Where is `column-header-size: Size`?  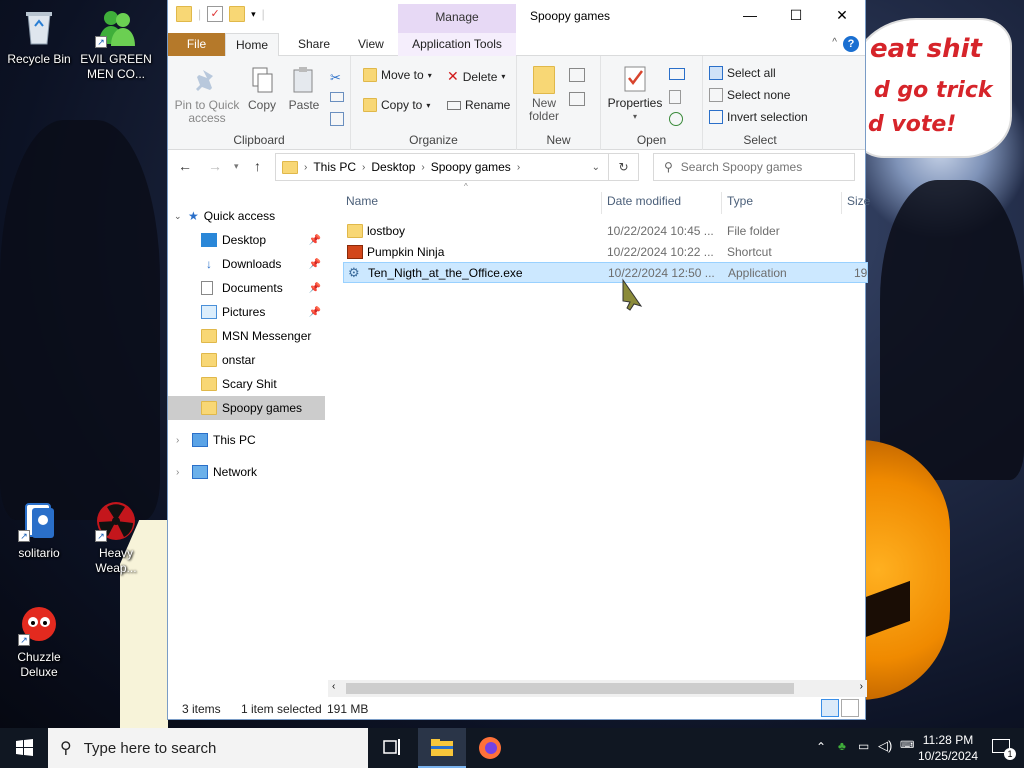
column-header-size: Size is located at coordinates (858, 201).